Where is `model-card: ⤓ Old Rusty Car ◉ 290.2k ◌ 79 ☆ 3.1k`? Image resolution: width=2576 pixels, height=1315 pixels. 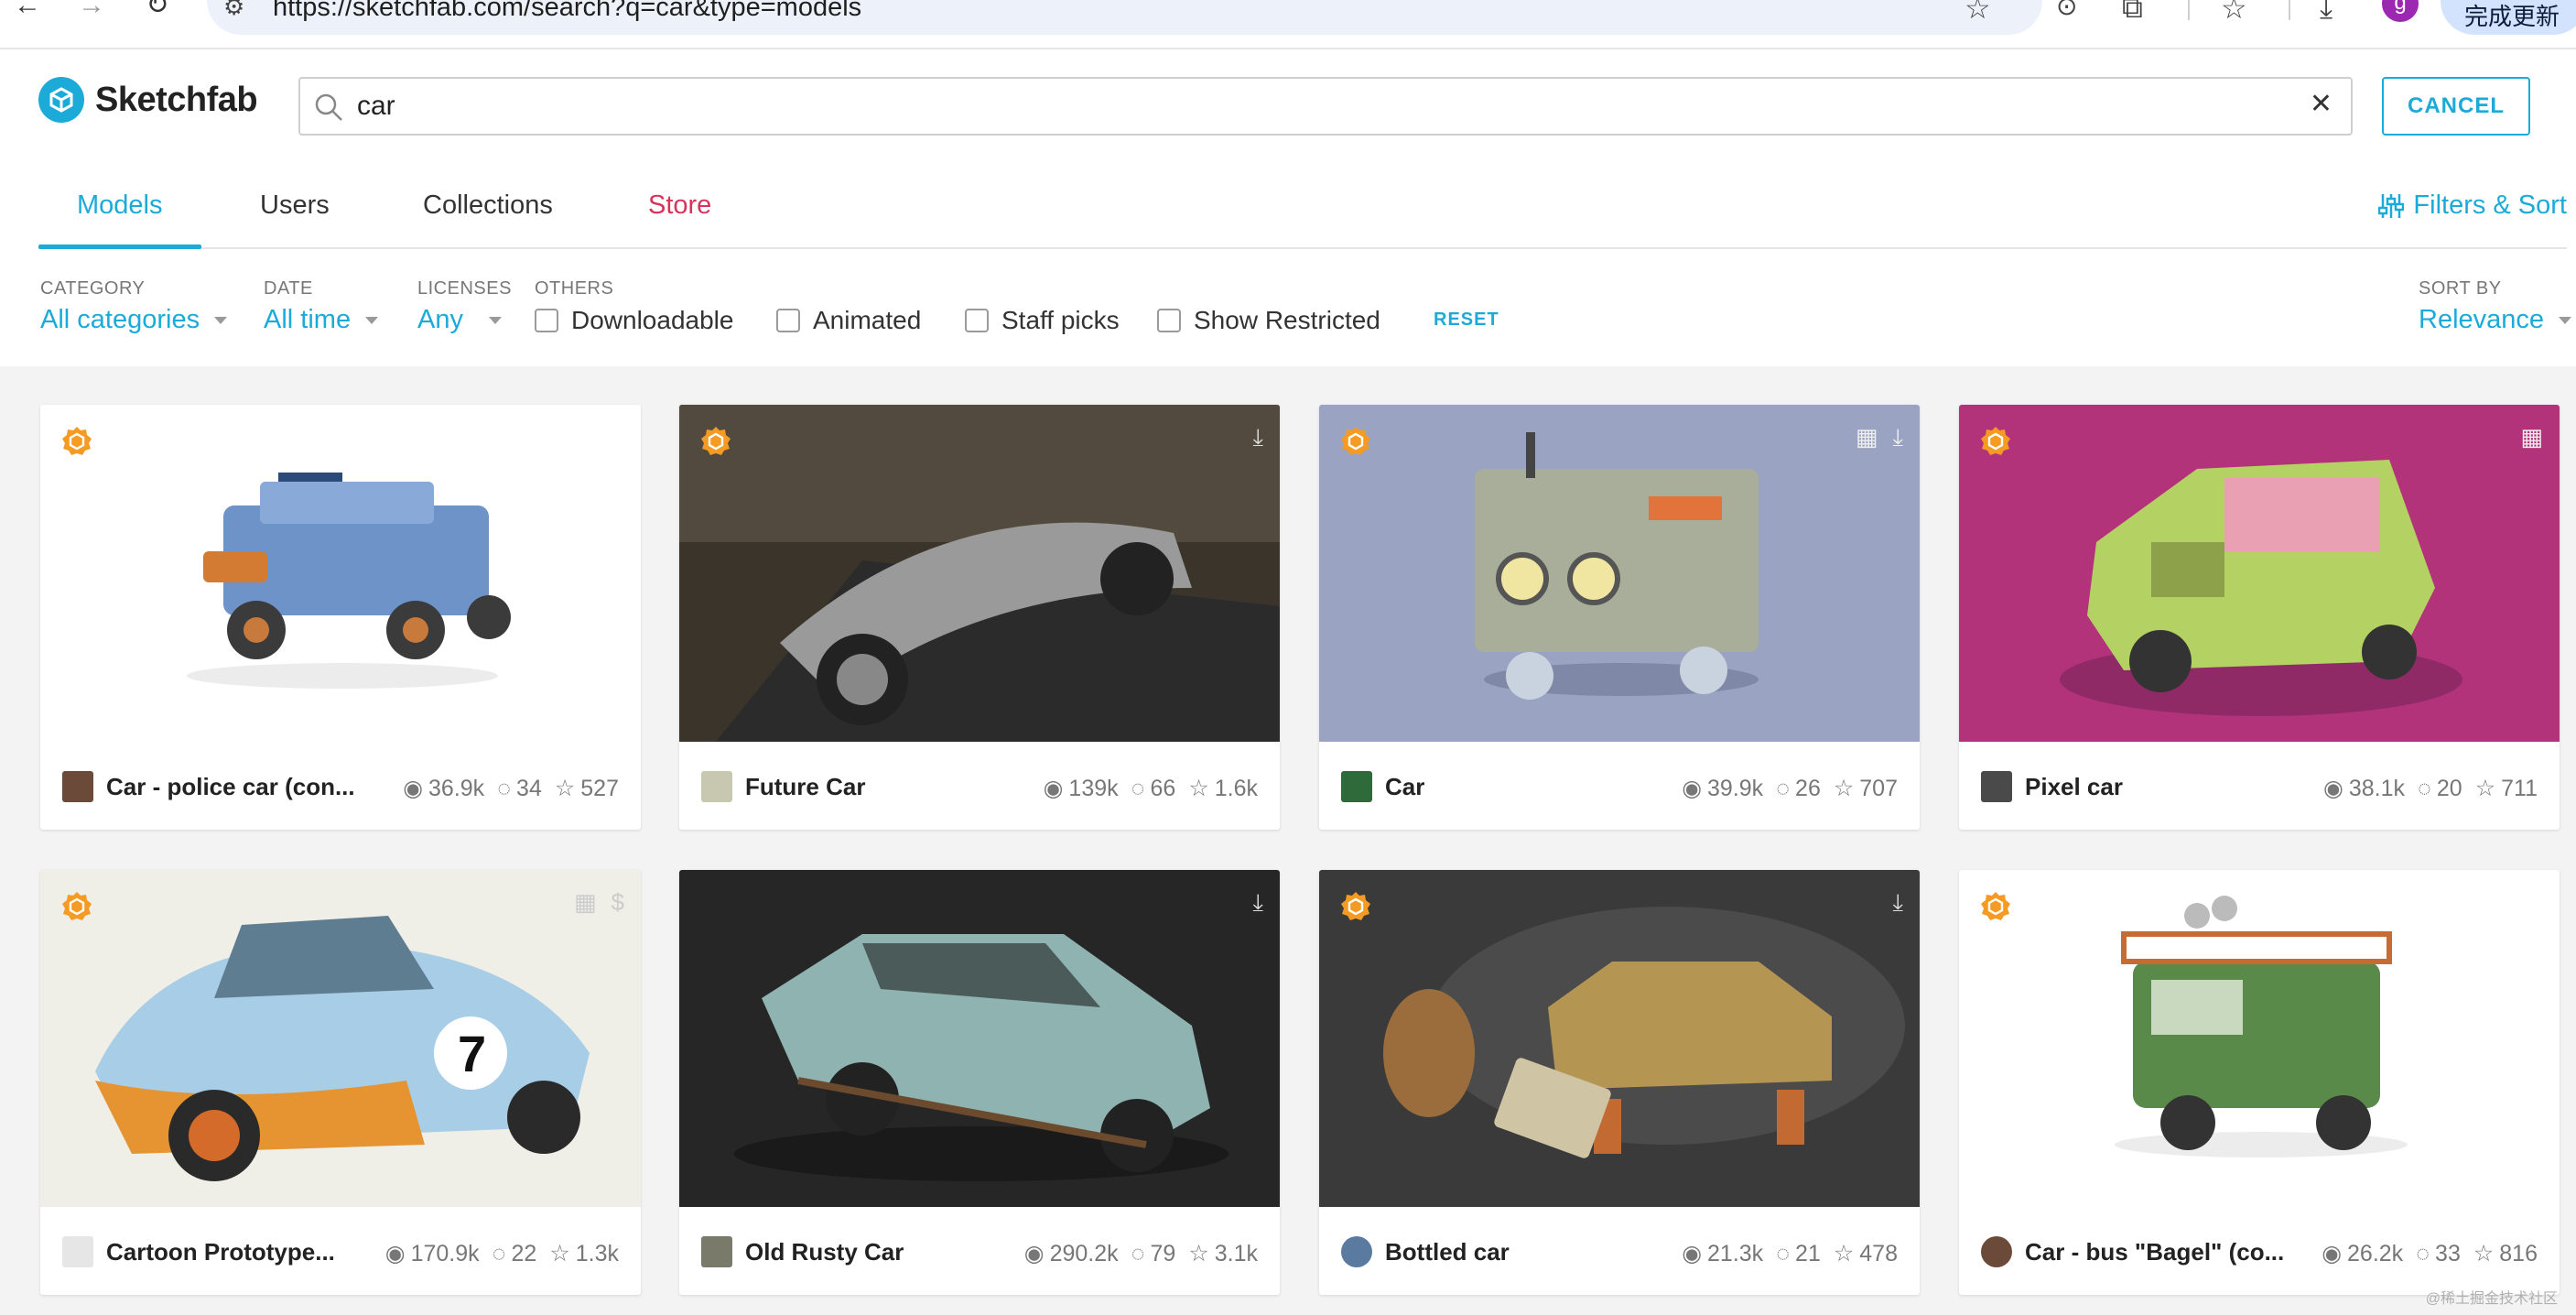
model-card: ⤓ Old Rusty Car ◉ 290.2k ◌ 79 ☆ 3.1k is located at coordinates (980, 1083).